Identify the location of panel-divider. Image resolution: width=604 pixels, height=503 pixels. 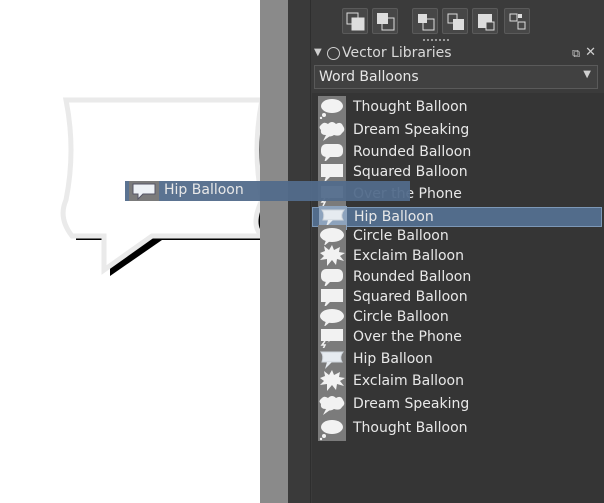
(282, 251).